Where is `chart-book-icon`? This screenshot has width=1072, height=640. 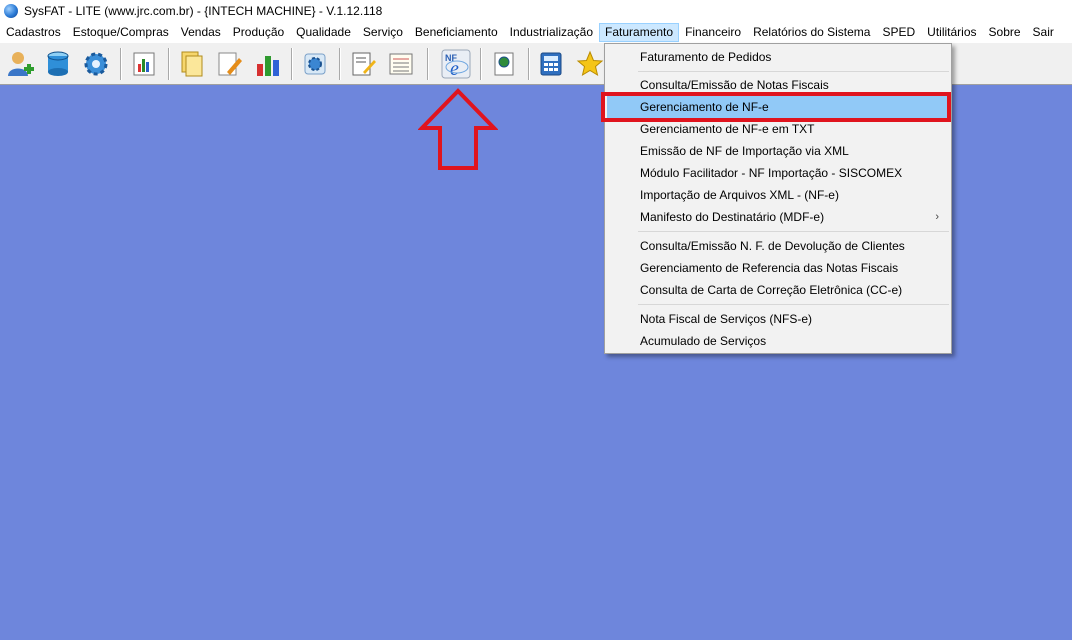
chart-book-icon is located at coordinates (144, 64).